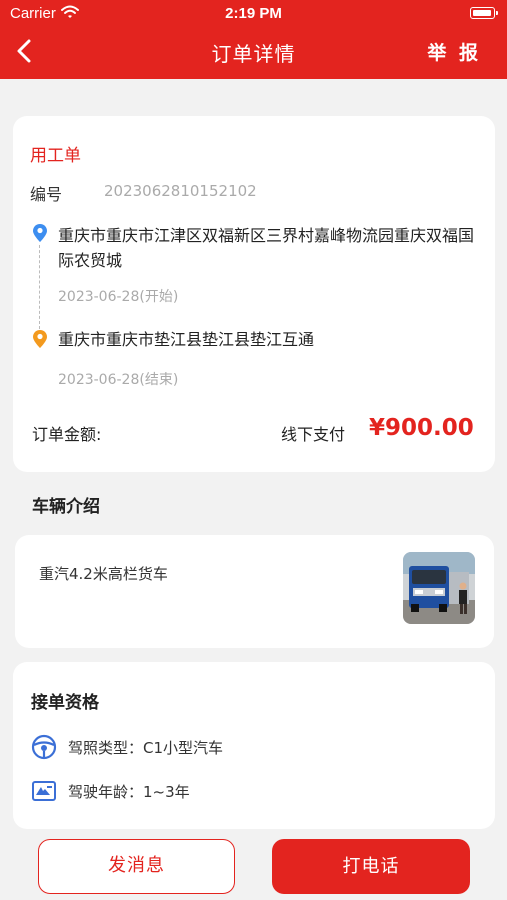 The height and width of the screenshot is (900, 507). I want to click on battery-icon, so click(484, 13).